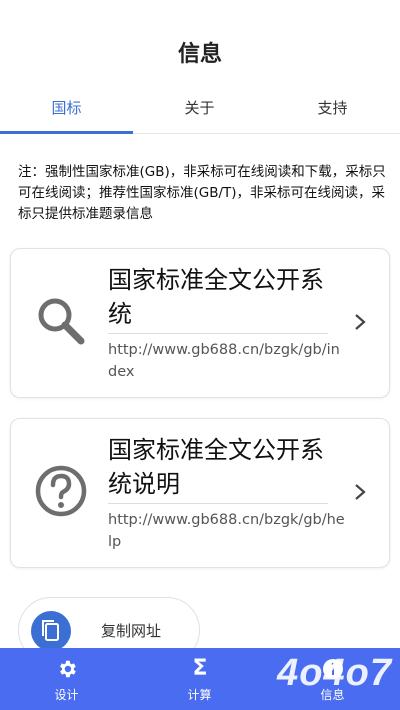  What do you see at coordinates (216, 467) in the screenshot?
I see `card-title: 国家标准全文公开系统说明` at bounding box center [216, 467].